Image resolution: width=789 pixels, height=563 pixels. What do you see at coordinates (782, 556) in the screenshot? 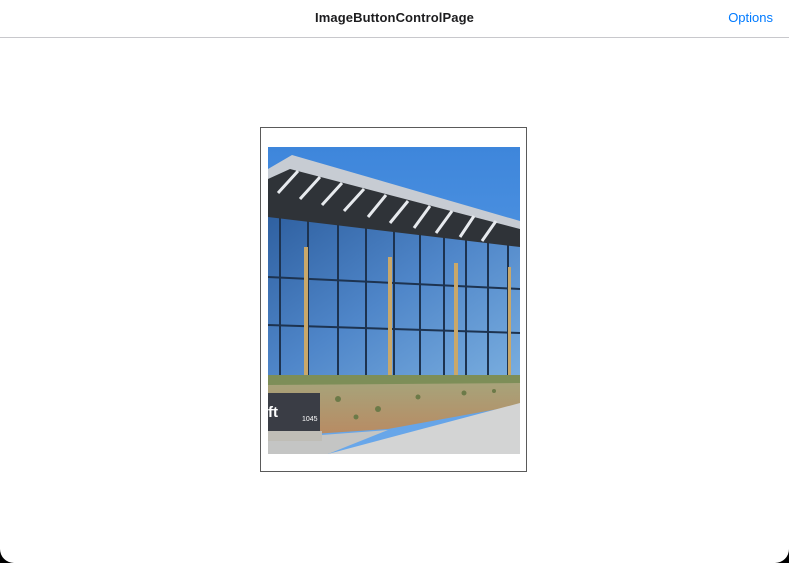
I see `window-corner-bottom-right` at bounding box center [782, 556].